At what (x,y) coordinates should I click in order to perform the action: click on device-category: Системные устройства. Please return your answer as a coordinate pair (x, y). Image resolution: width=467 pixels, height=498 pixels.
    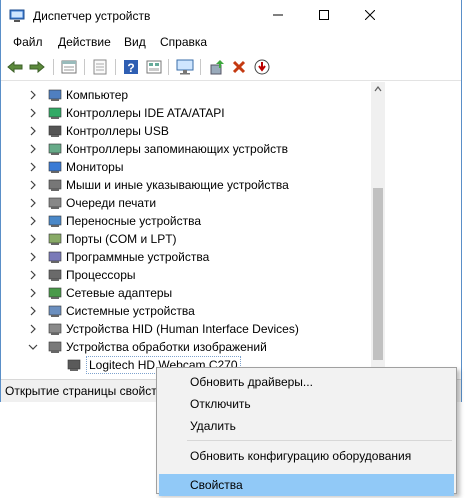
    Looking at the image, I should click on (187, 311).